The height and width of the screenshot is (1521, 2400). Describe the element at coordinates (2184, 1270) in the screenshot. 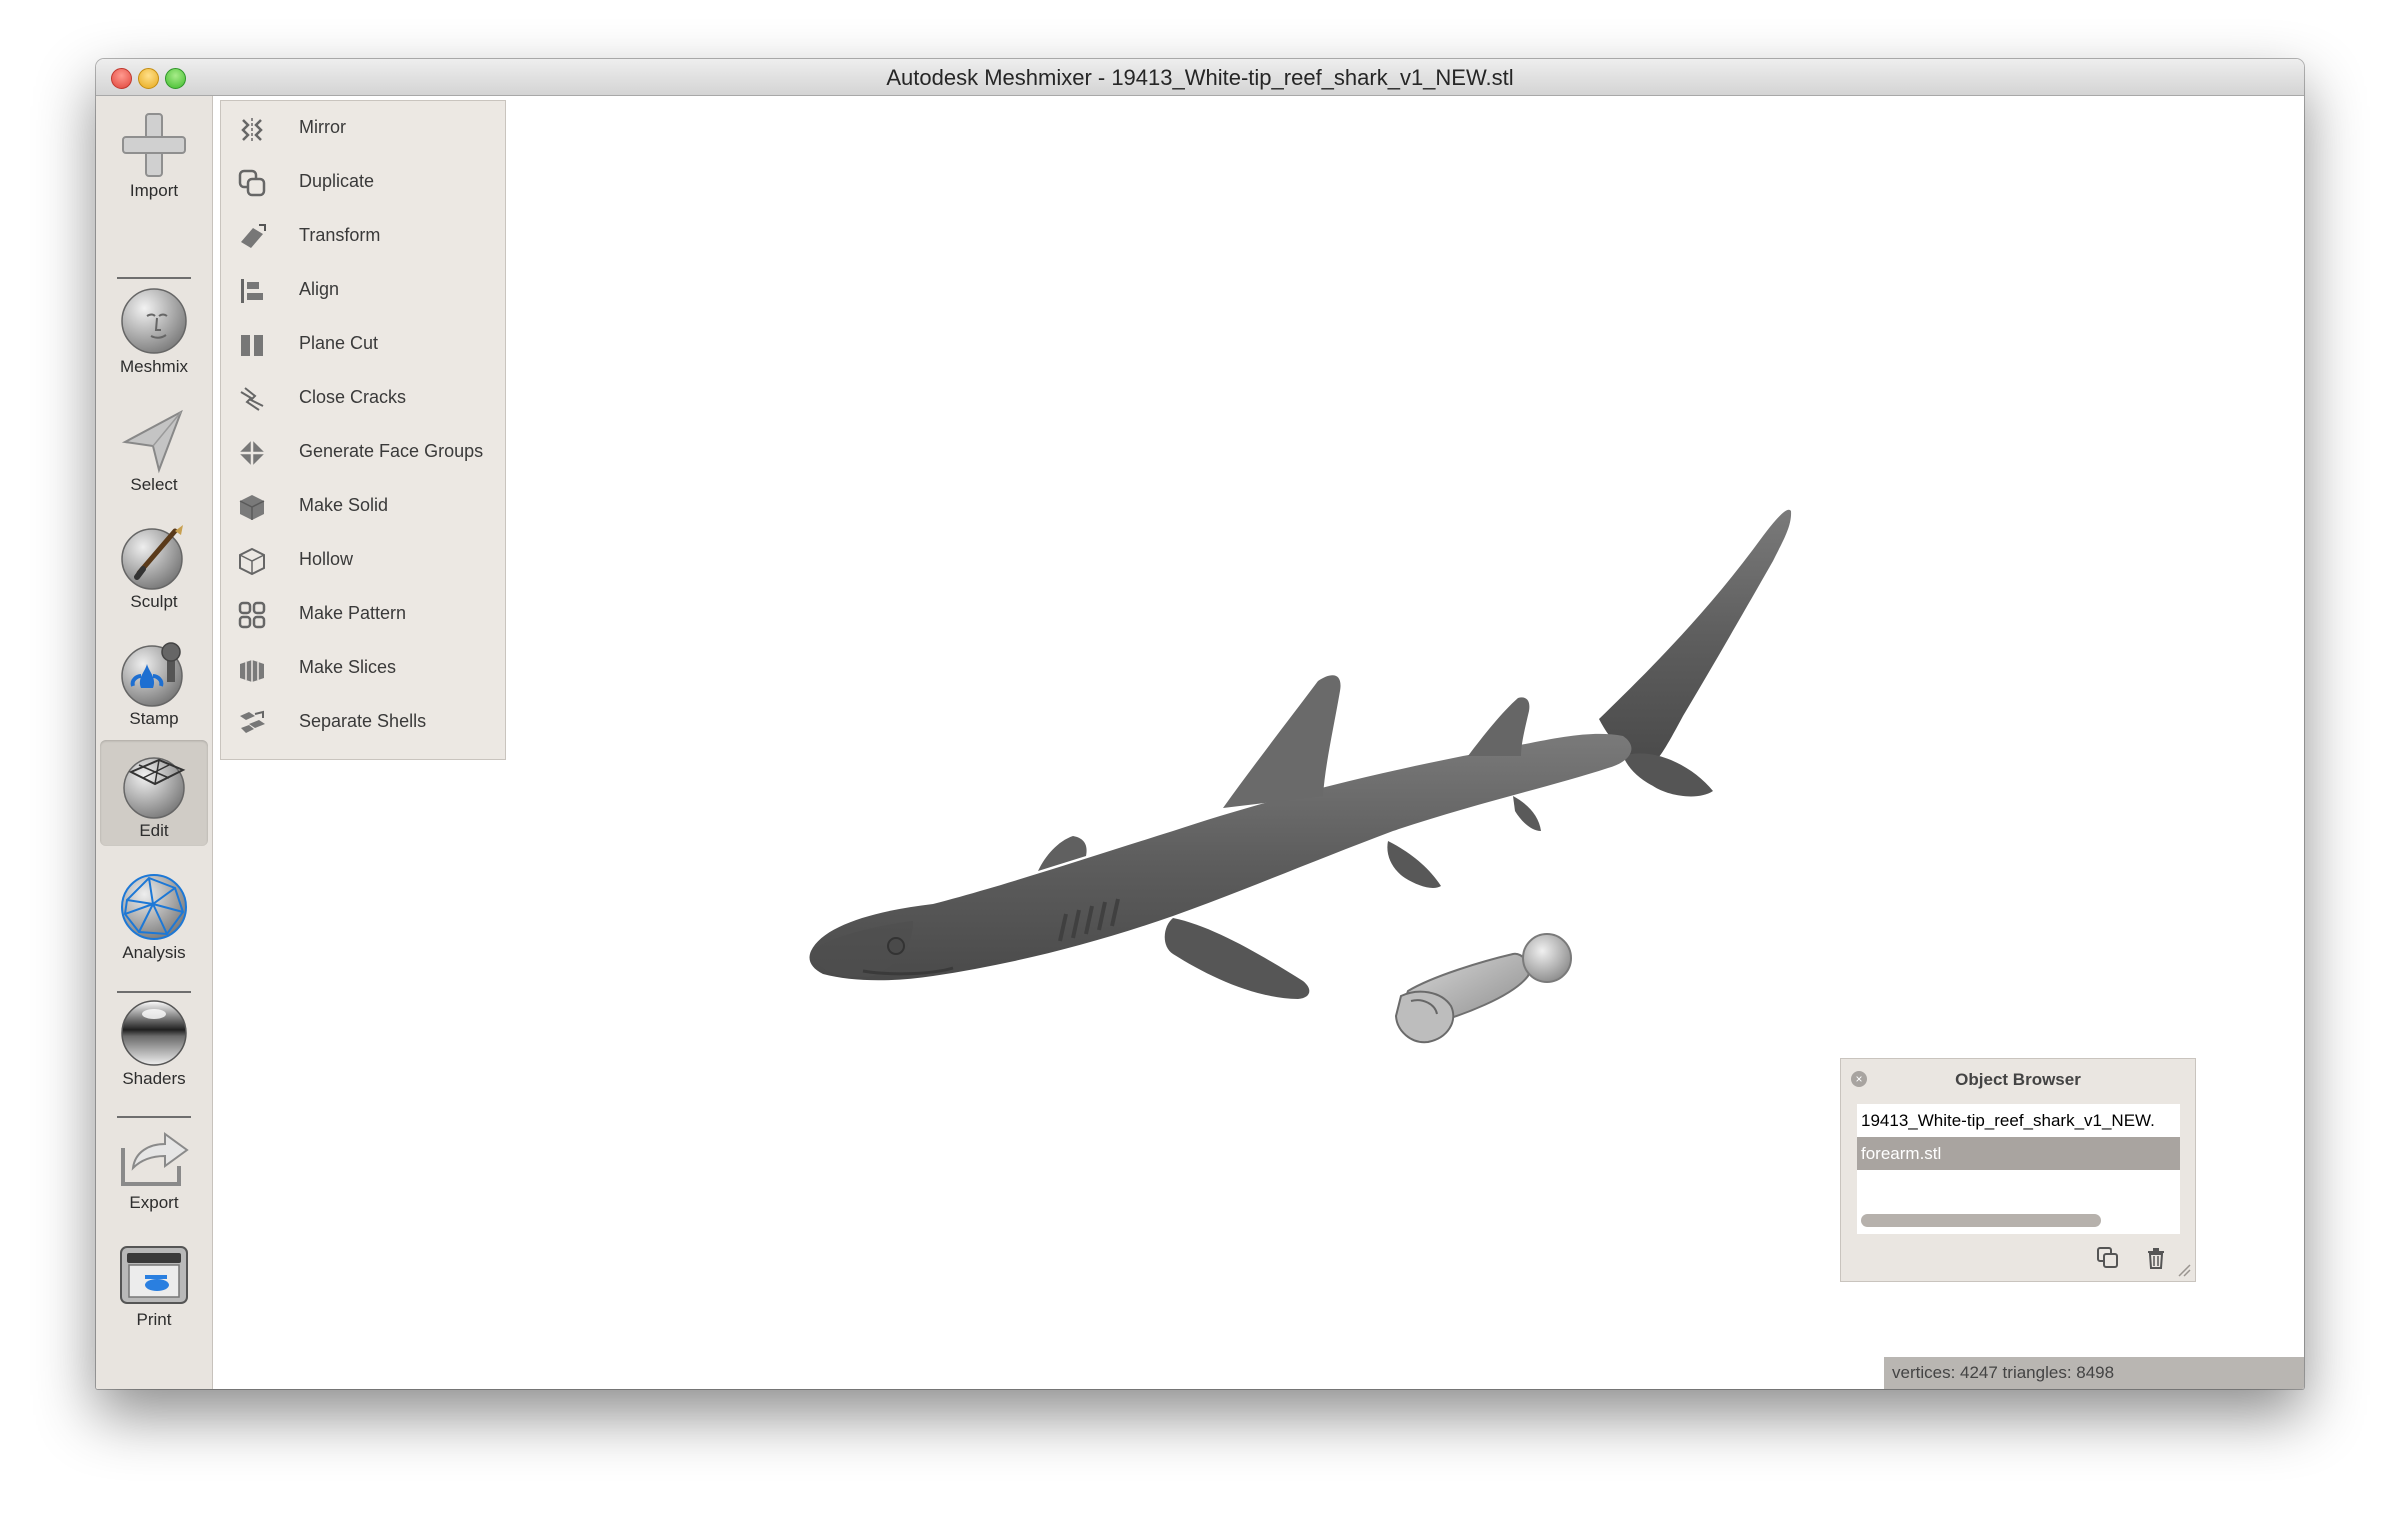

I see `resize-grip-icon` at that location.